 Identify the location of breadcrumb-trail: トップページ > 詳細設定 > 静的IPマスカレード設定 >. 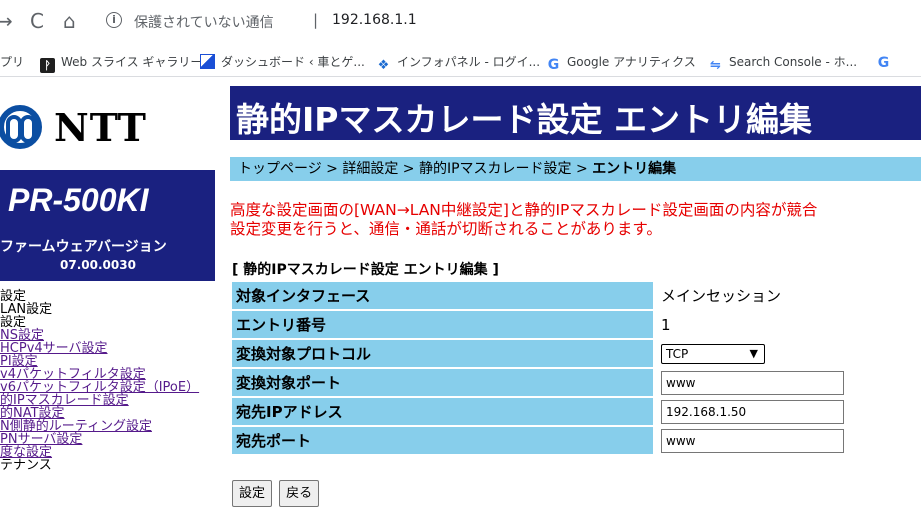
(415, 169).